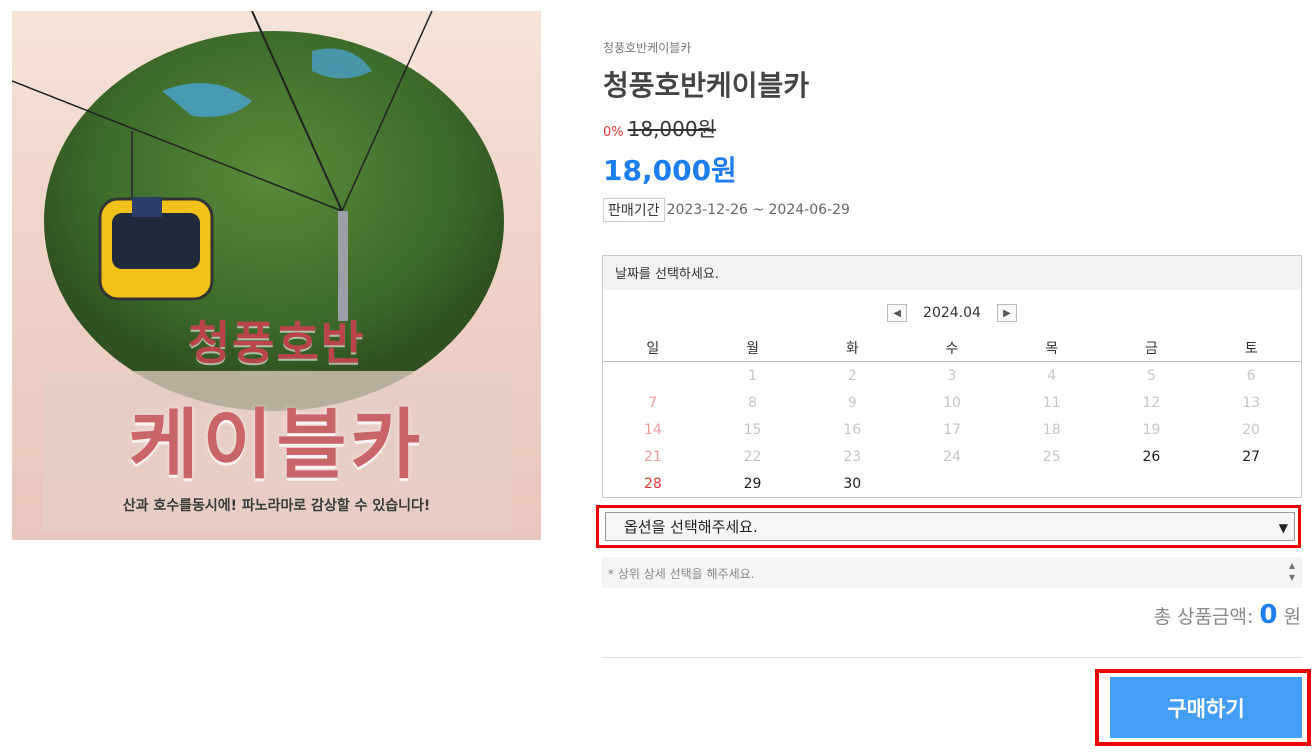 The width and height of the screenshot is (1315, 755). What do you see at coordinates (652, 430) in the screenshot?
I see `calendar-day: 14` at bounding box center [652, 430].